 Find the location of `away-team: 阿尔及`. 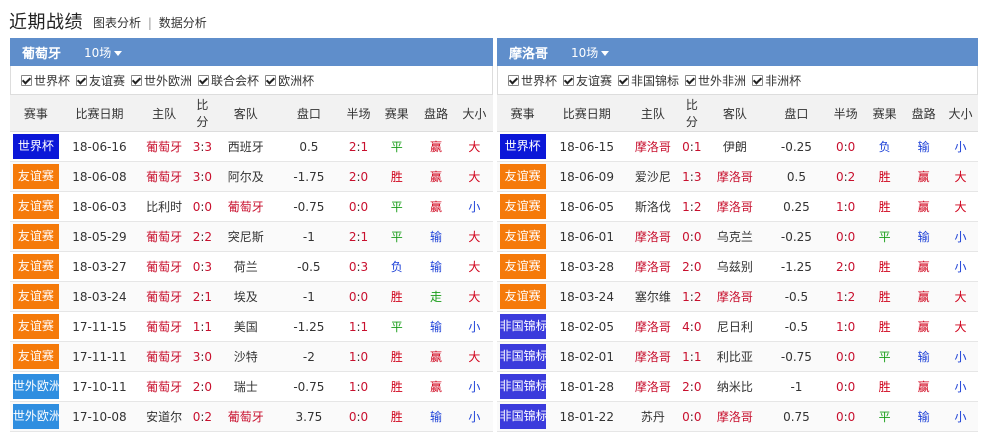

away-team: 阿尔及 is located at coordinates (245, 176).